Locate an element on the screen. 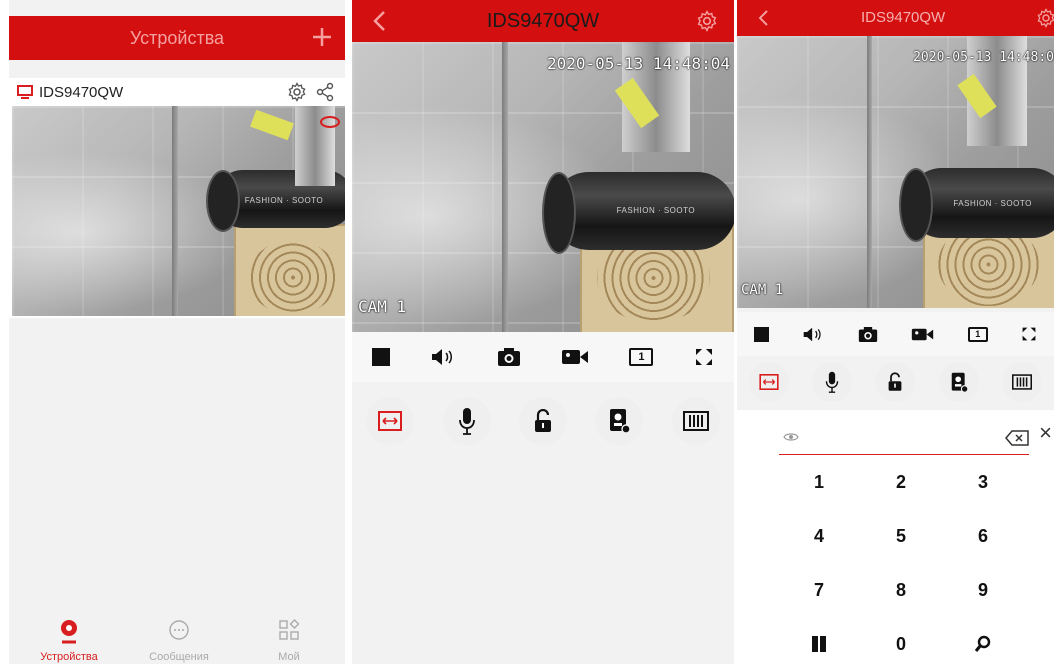 The width and height of the screenshot is (1054, 664). alarm-icon is located at coordinates (330, 122).